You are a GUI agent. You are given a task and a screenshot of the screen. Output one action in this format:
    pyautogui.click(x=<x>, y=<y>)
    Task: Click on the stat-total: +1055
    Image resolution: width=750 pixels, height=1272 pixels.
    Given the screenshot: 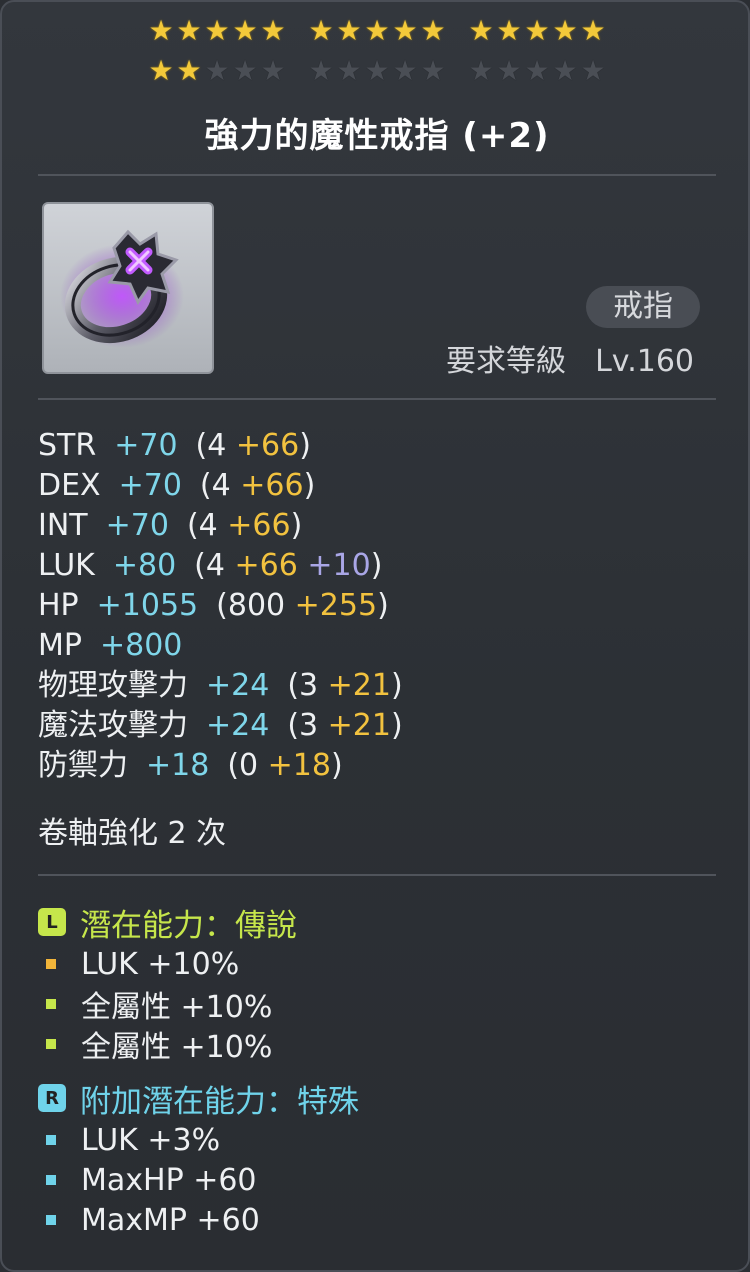 What is the action you would take?
    pyautogui.click(x=147, y=605)
    